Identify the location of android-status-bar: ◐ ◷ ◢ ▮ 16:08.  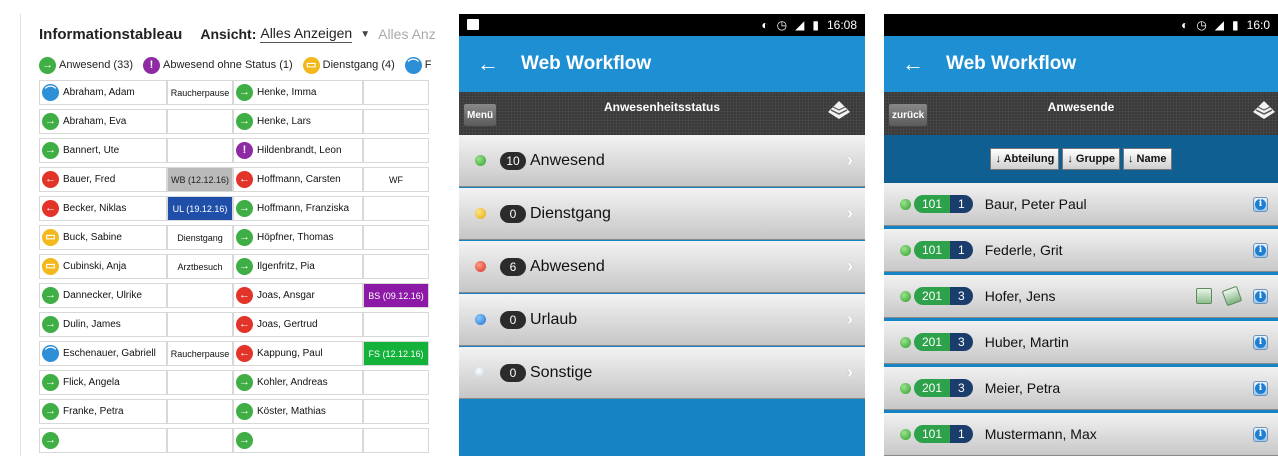
(662, 25).